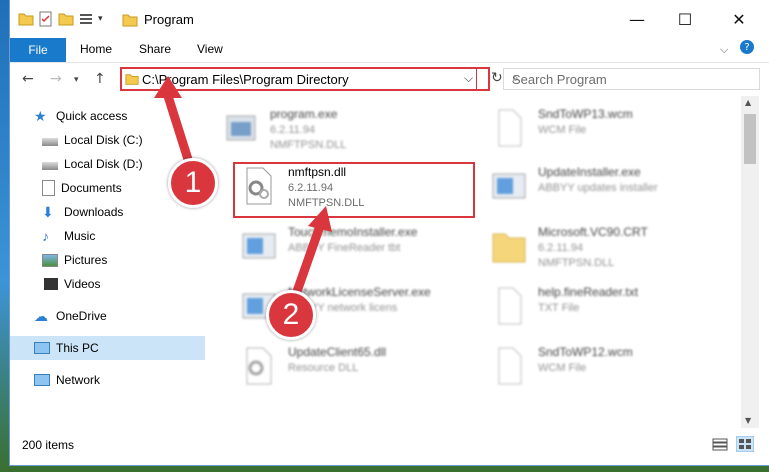 This screenshot has width=769, height=472. What do you see at coordinates (42, 348) in the screenshot?
I see `computer-icon` at bounding box center [42, 348].